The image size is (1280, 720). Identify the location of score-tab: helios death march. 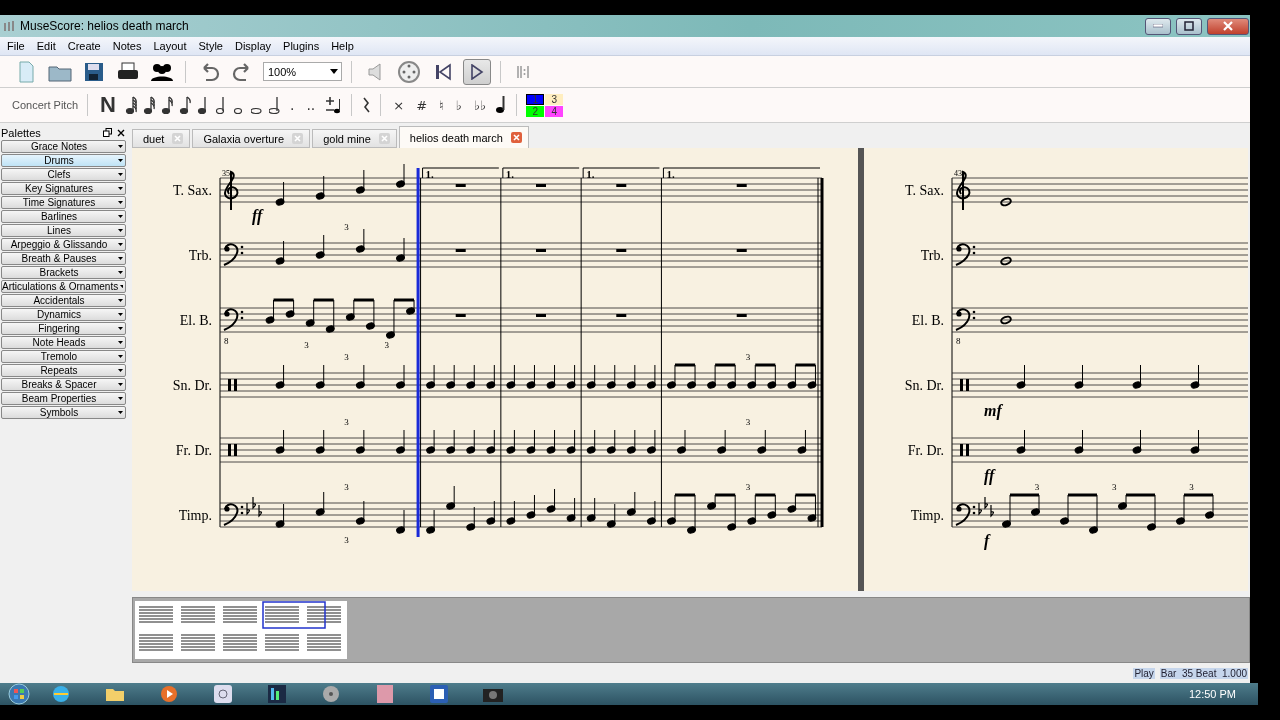
(463, 137).